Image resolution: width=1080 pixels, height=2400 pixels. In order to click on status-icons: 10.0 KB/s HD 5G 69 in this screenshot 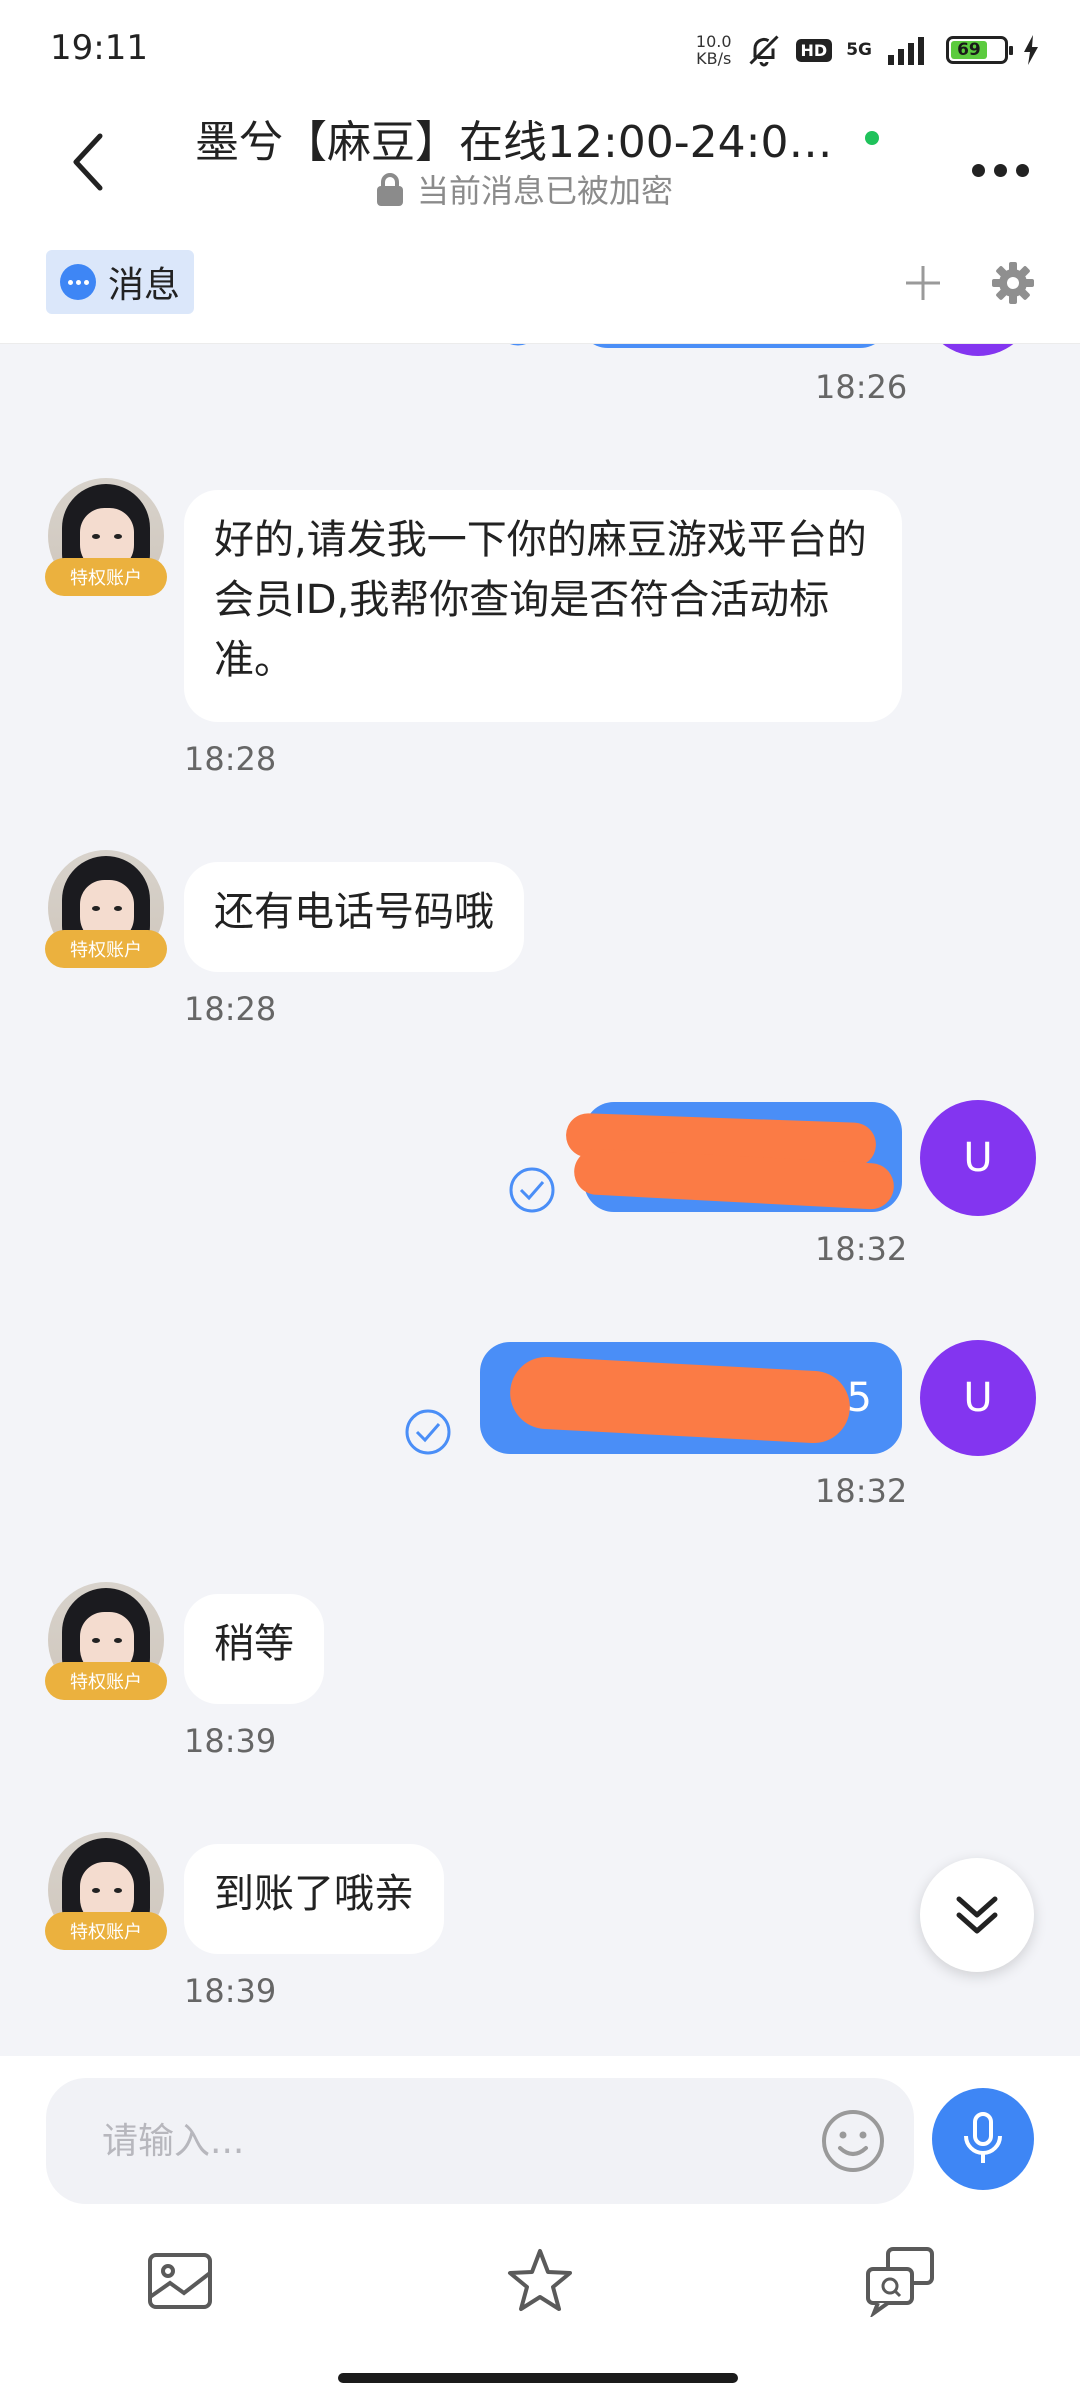, I will do `click(868, 50)`.